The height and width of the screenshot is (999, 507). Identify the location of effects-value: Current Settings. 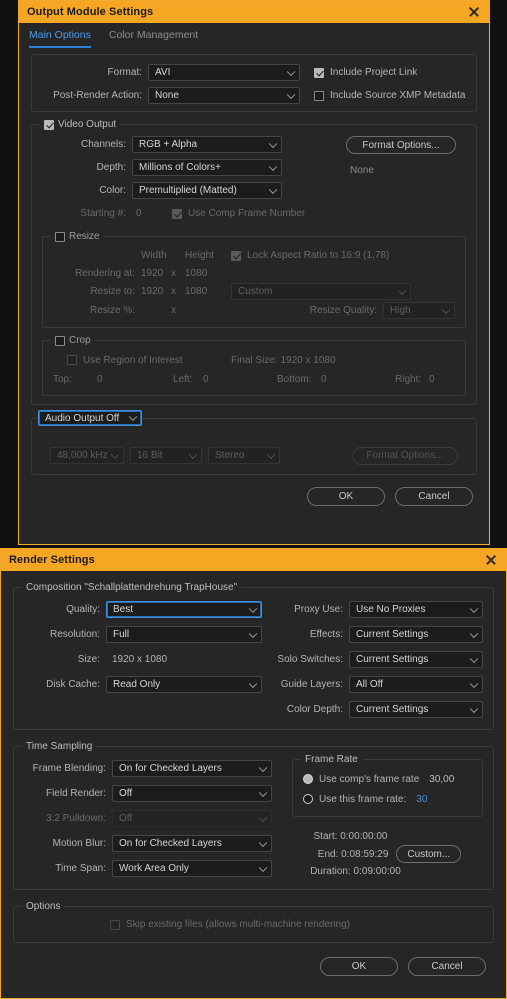
(392, 634).